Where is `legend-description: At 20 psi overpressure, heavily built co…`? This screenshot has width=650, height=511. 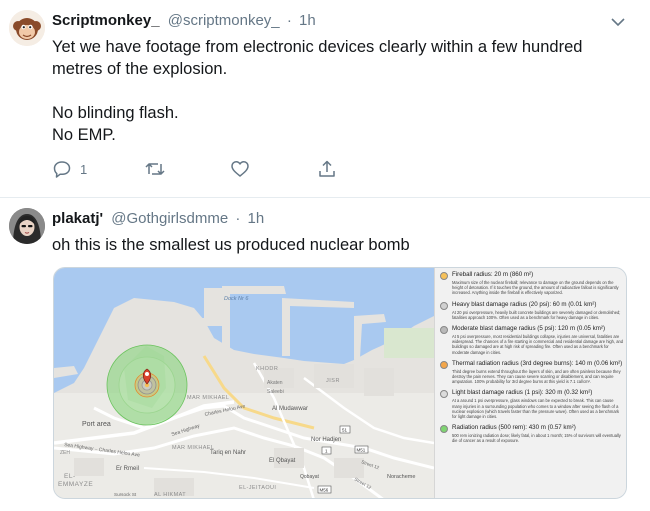
legend-description: At 20 psi overpressure, heavily built co… is located at coordinates (536, 314).